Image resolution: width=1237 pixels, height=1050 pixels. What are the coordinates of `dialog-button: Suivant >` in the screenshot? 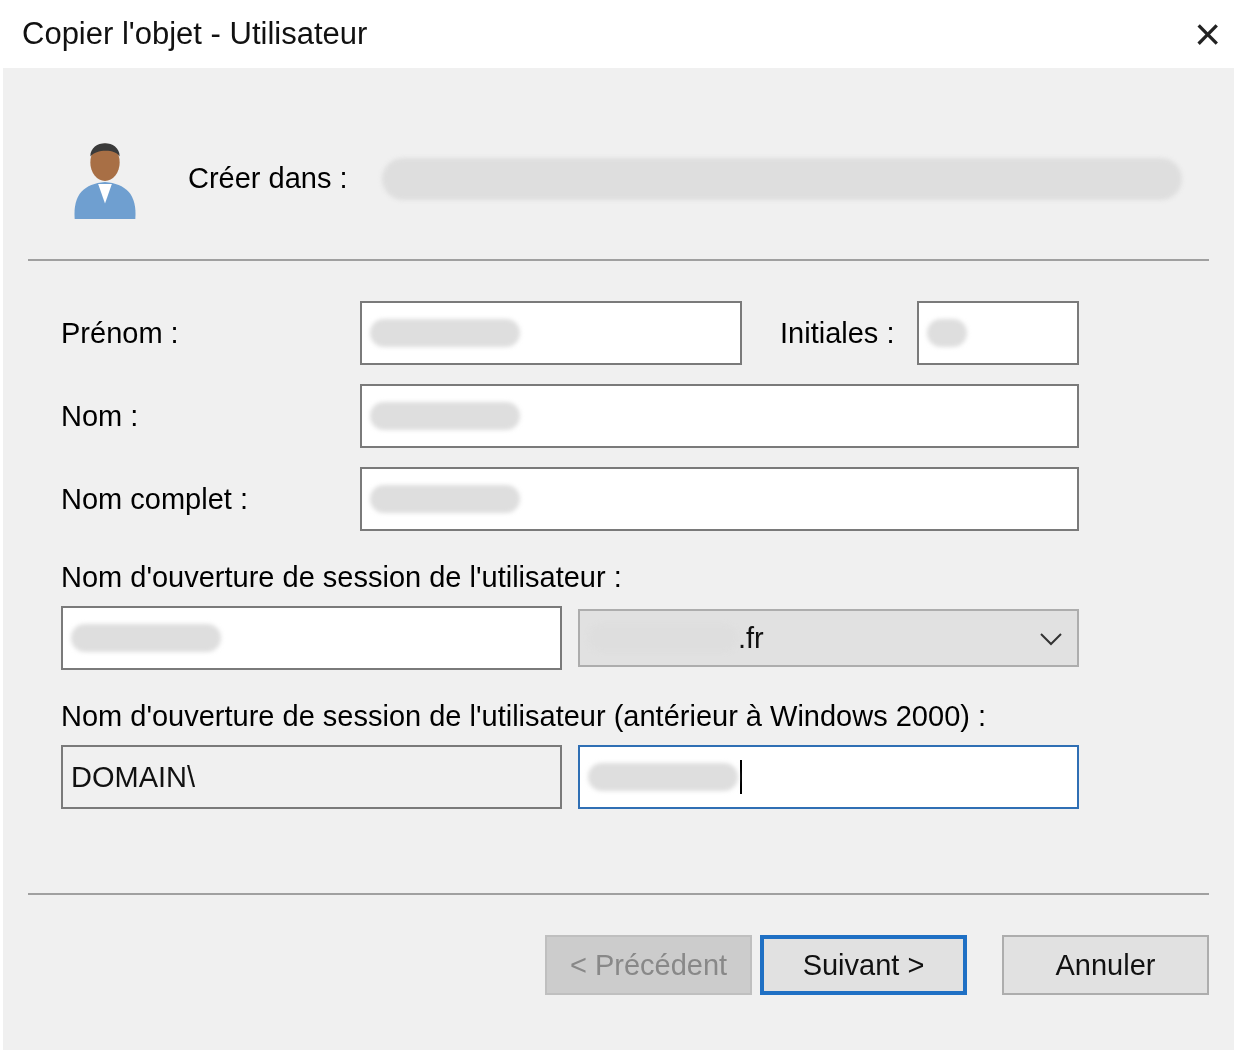 It's located at (863, 965).